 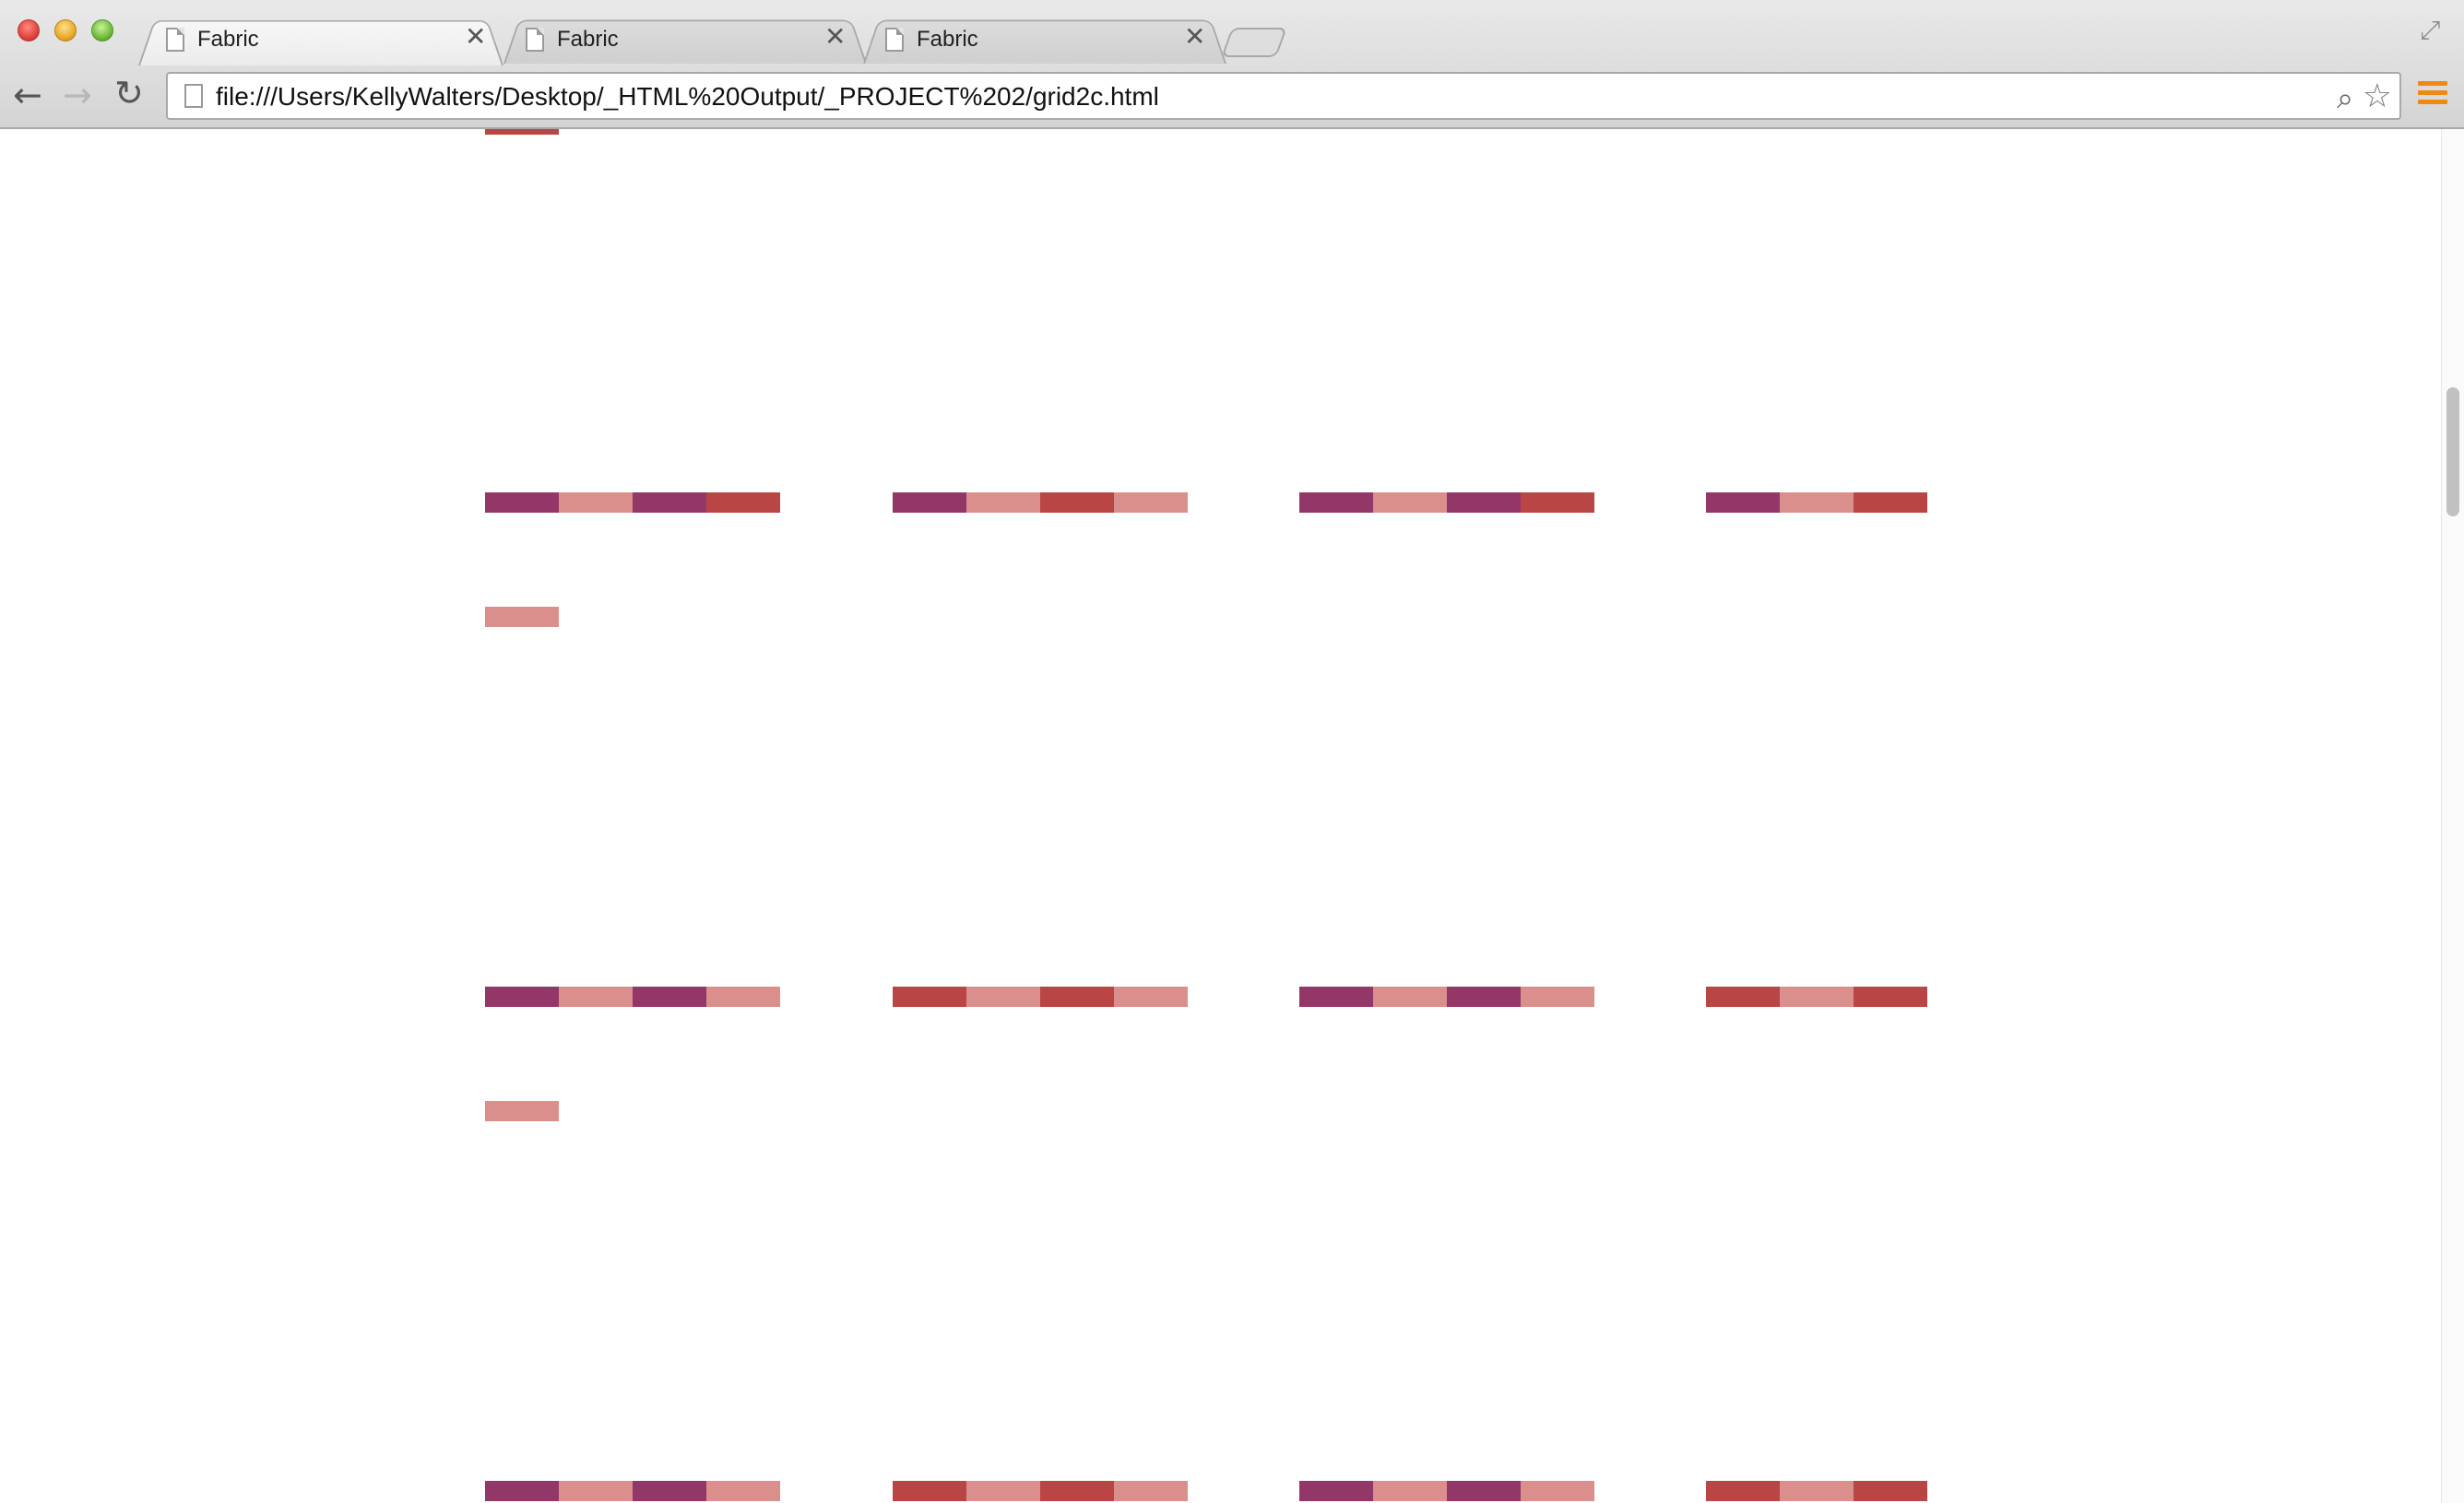 What do you see at coordinates (2452, 451) in the screenshot?
I see `scrollbar-thumb` at bounding box center [2452, 451].